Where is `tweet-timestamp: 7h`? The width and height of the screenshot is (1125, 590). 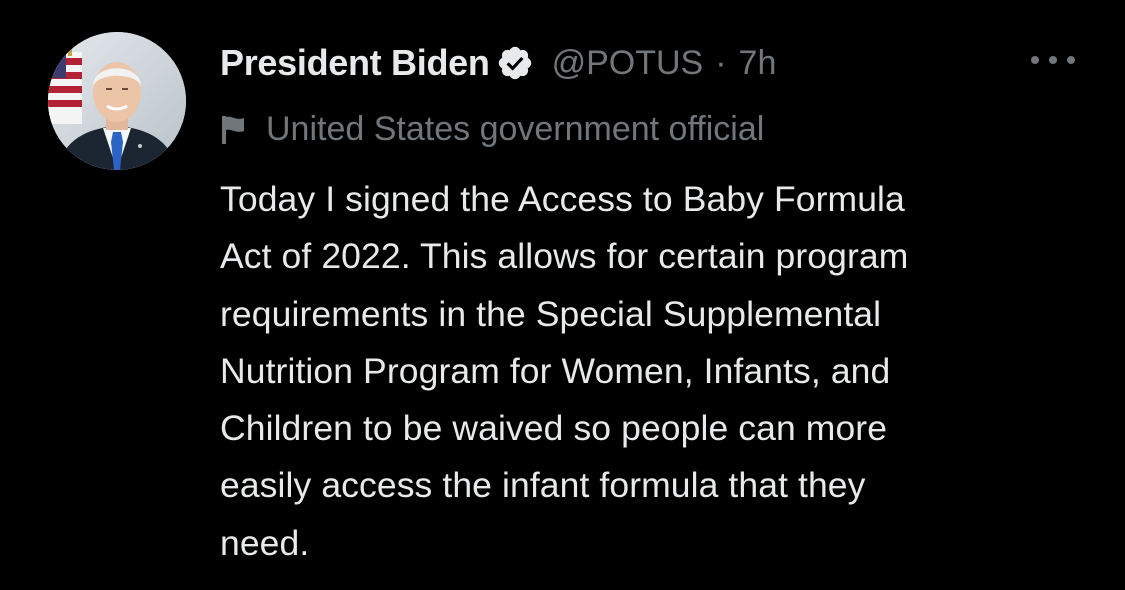
tweet-timestamp: 7h is located at coordinates (758, 63).